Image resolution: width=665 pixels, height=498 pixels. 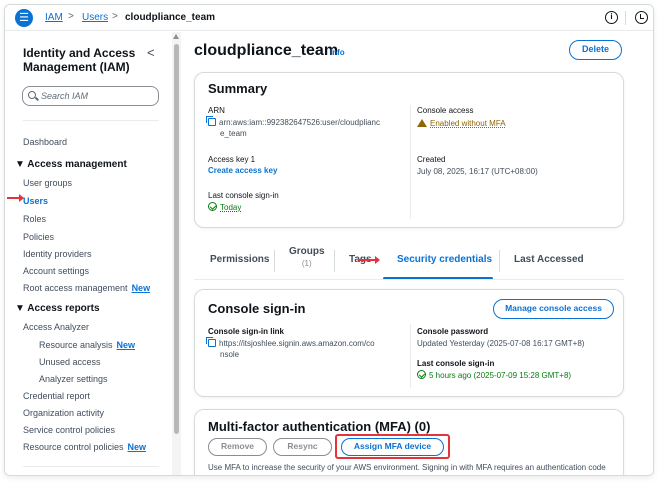 I want to click on clock-icon, so click(x=641, y=17).